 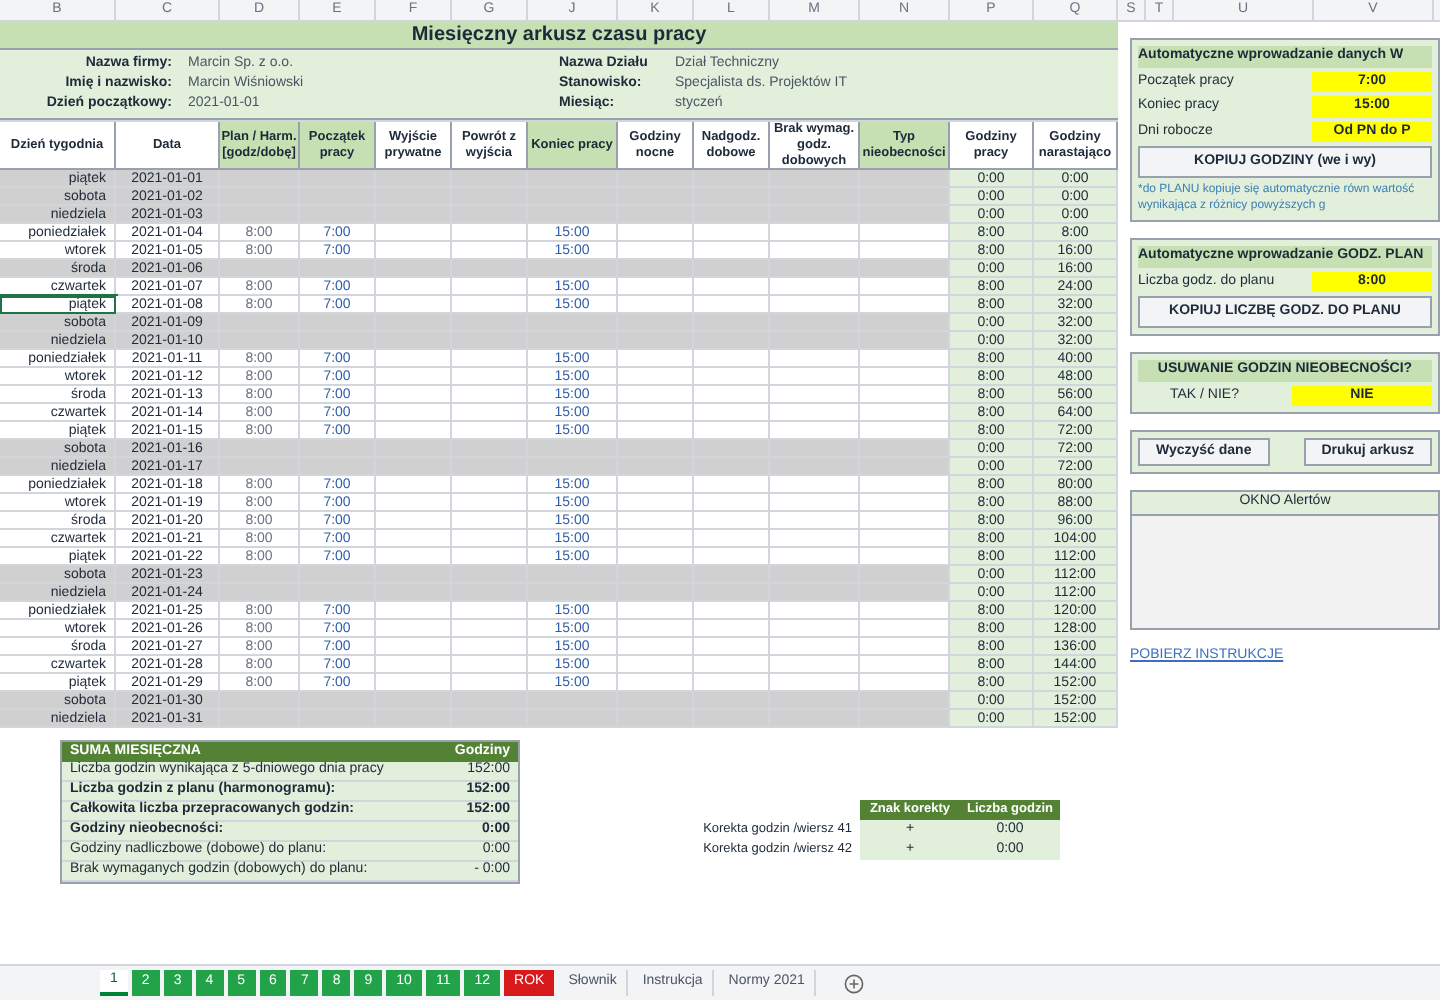 What do you see at coordinates (854, 983) in the screenshot?
I see `add-sheet-icon` at bounding box center [854, 983].